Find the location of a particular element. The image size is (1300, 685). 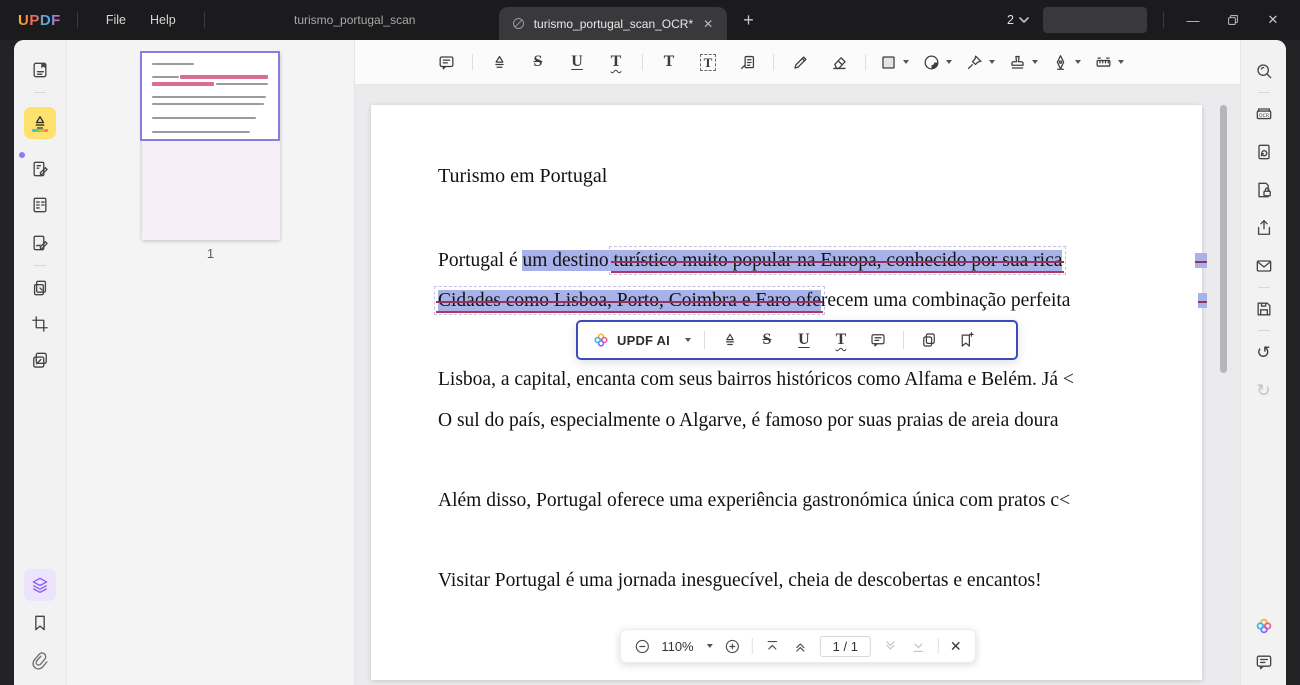

previous-page-button is located at coordinates (800, 646).